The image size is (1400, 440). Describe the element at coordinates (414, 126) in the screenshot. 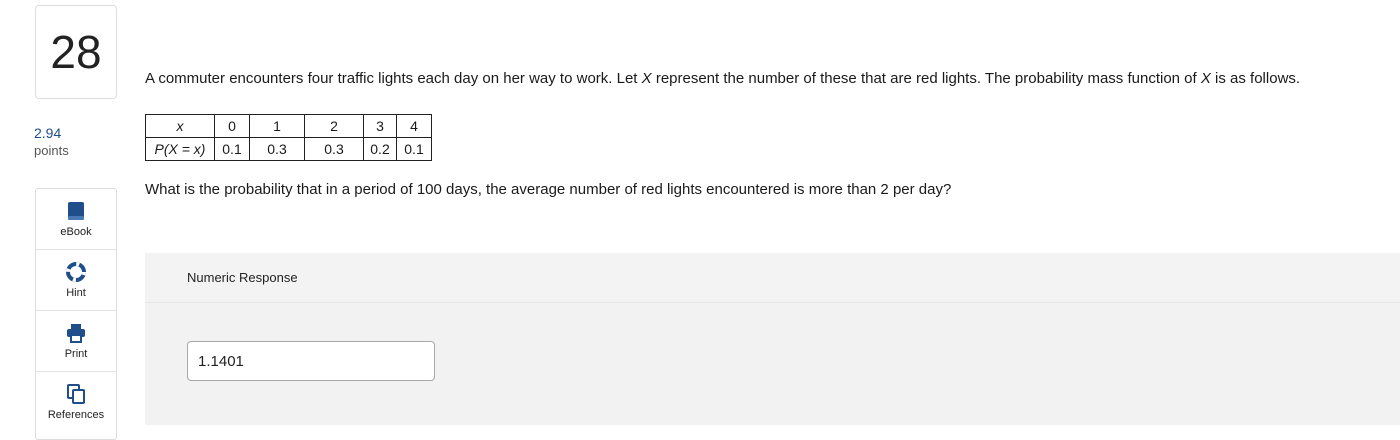

I see `table-cell: 4` at that location.